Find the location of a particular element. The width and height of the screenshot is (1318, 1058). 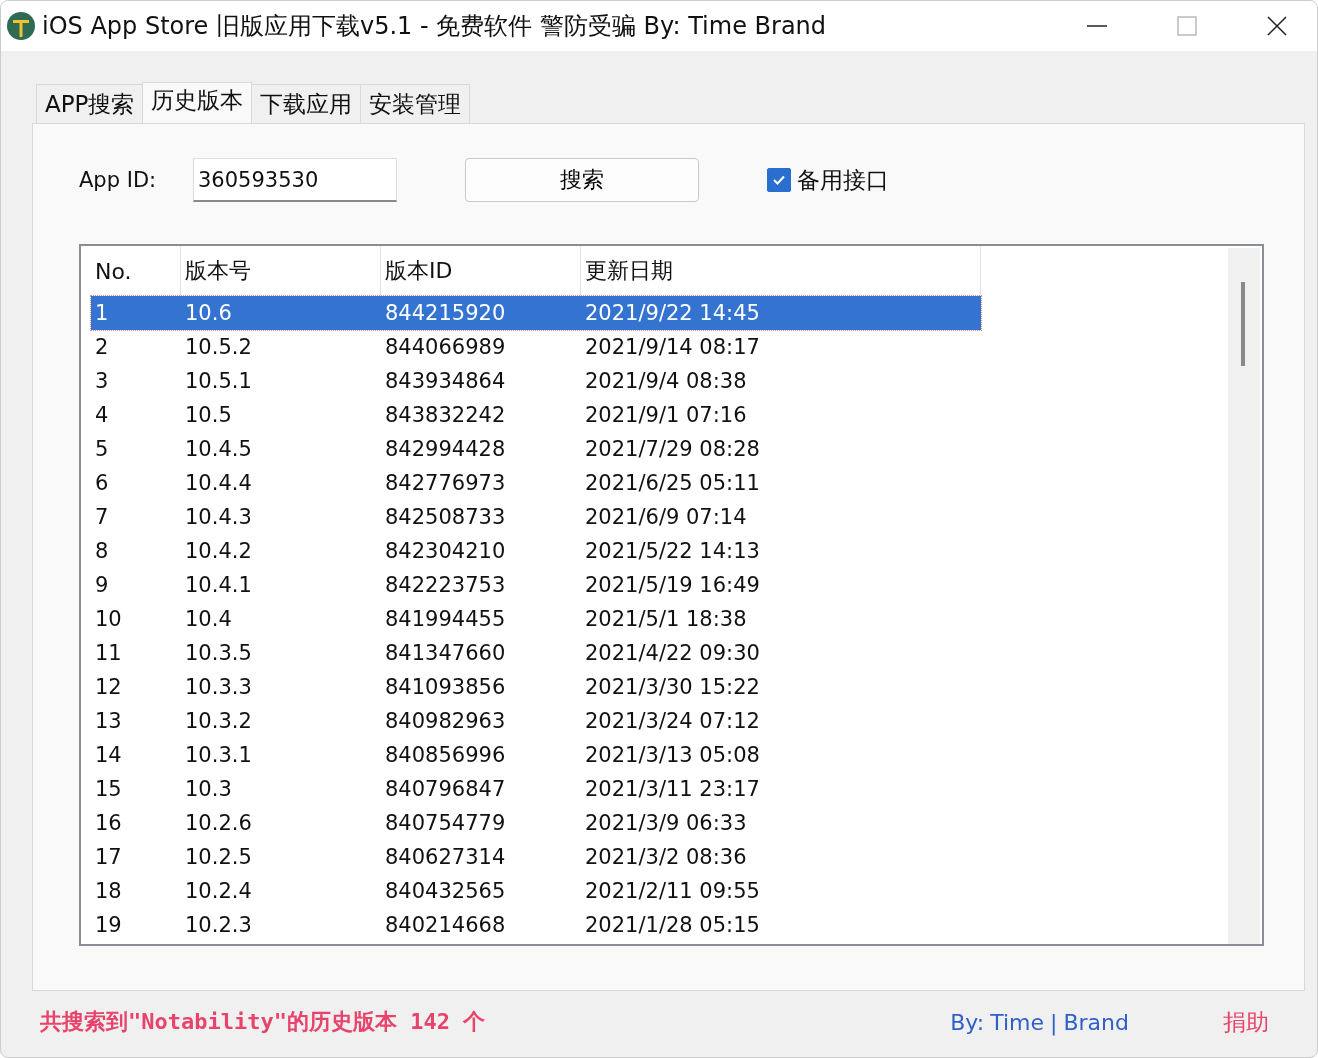

table-cell-text: 17 is located at coordinates (108, 857).